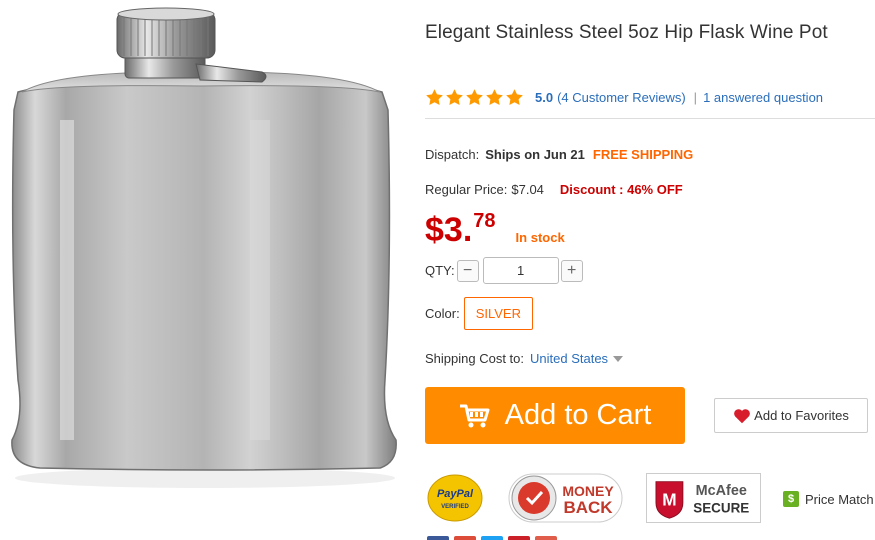 This screenshot has width=875, height=540. Describe the element at coordinates (498, 313) in the screenshot. I see `color-option-silver: SILVER` at that location.